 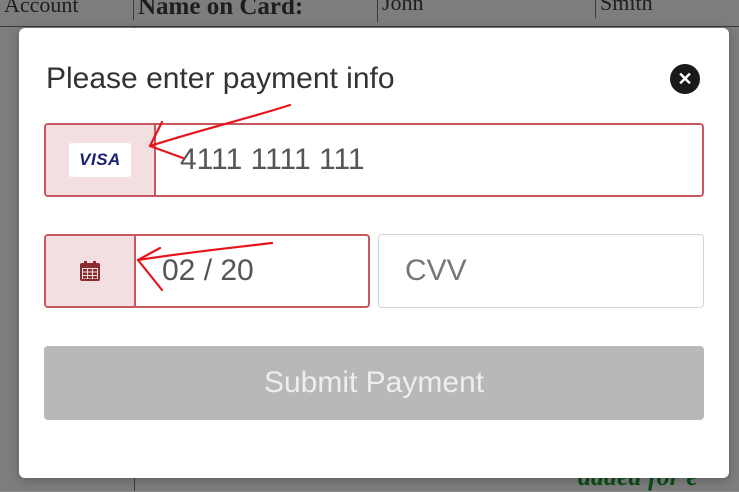 What do you see at coordinates (374, 383) in the screenshot?
I see `submit-payment-button: Submit Payment` at bounding box center [374, 383].